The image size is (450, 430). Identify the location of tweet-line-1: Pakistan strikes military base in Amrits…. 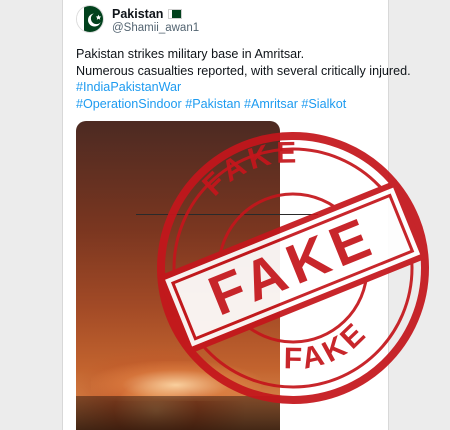
(190, 54).